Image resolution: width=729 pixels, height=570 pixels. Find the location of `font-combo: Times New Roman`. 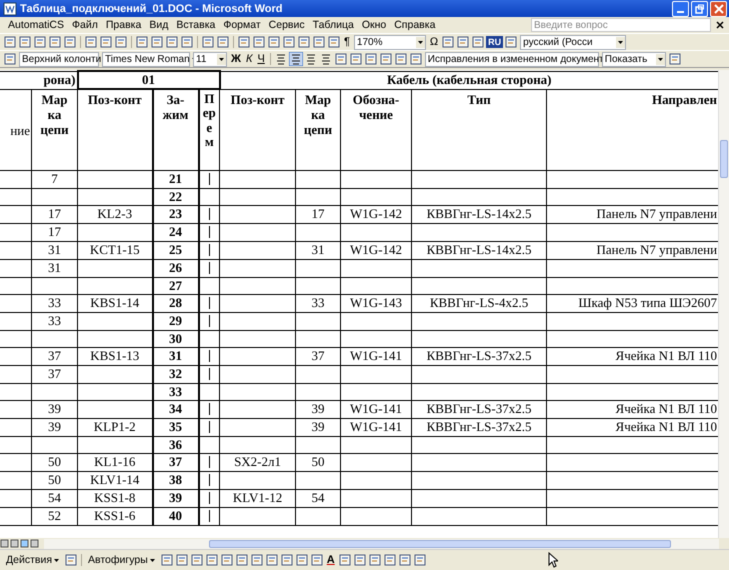

font-combo: Times New Roman is located at coordinates (146, 59).